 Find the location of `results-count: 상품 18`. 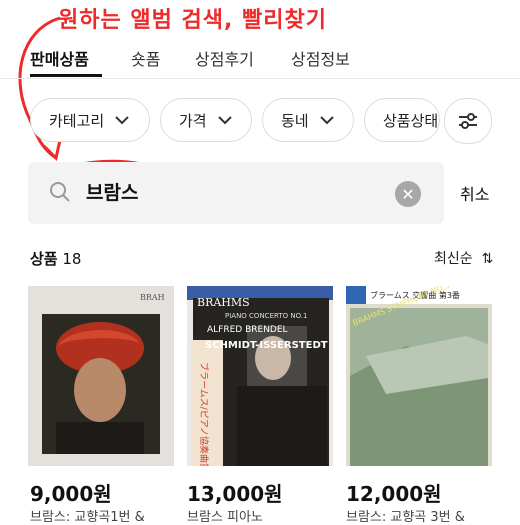

results-count: 상품 18 is located at coordinates (55, 258).